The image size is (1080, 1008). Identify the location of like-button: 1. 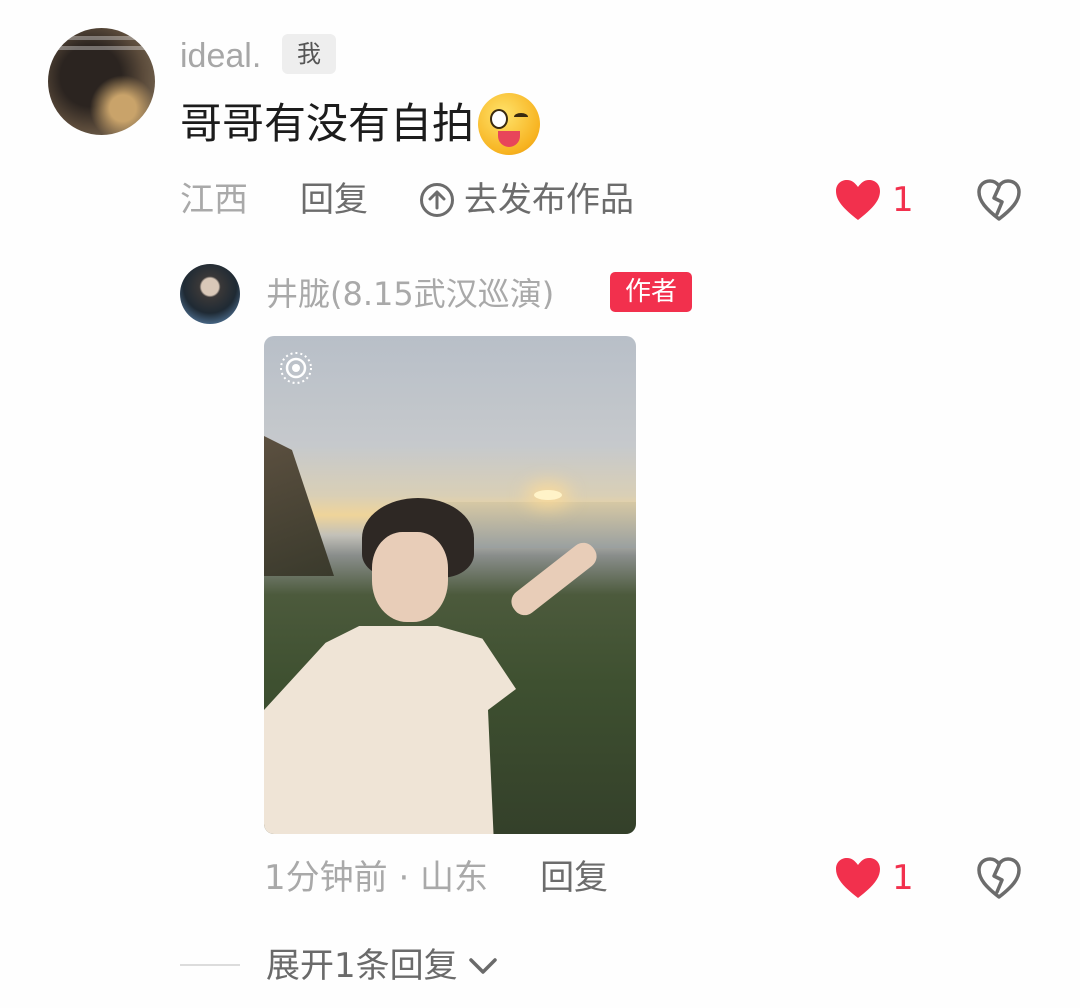
(874, 200).